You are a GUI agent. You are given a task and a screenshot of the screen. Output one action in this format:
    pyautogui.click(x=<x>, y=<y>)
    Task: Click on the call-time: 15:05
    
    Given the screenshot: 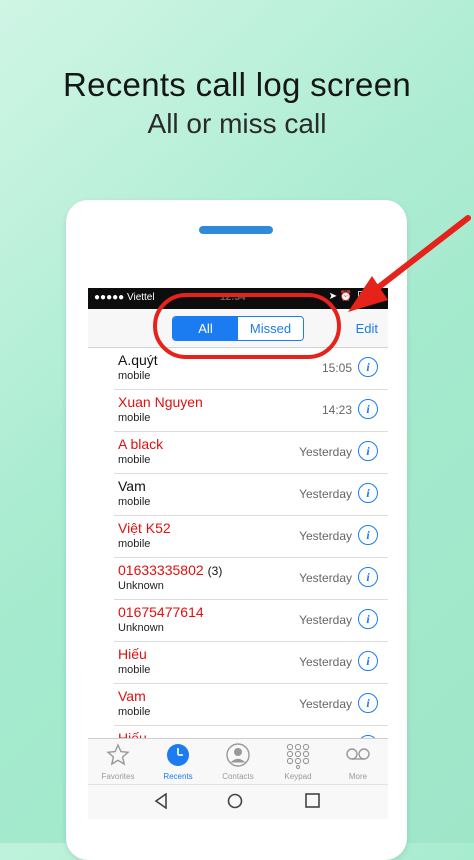 What is the action you would take?
    pyautogui.click(x=336, y=368)
    